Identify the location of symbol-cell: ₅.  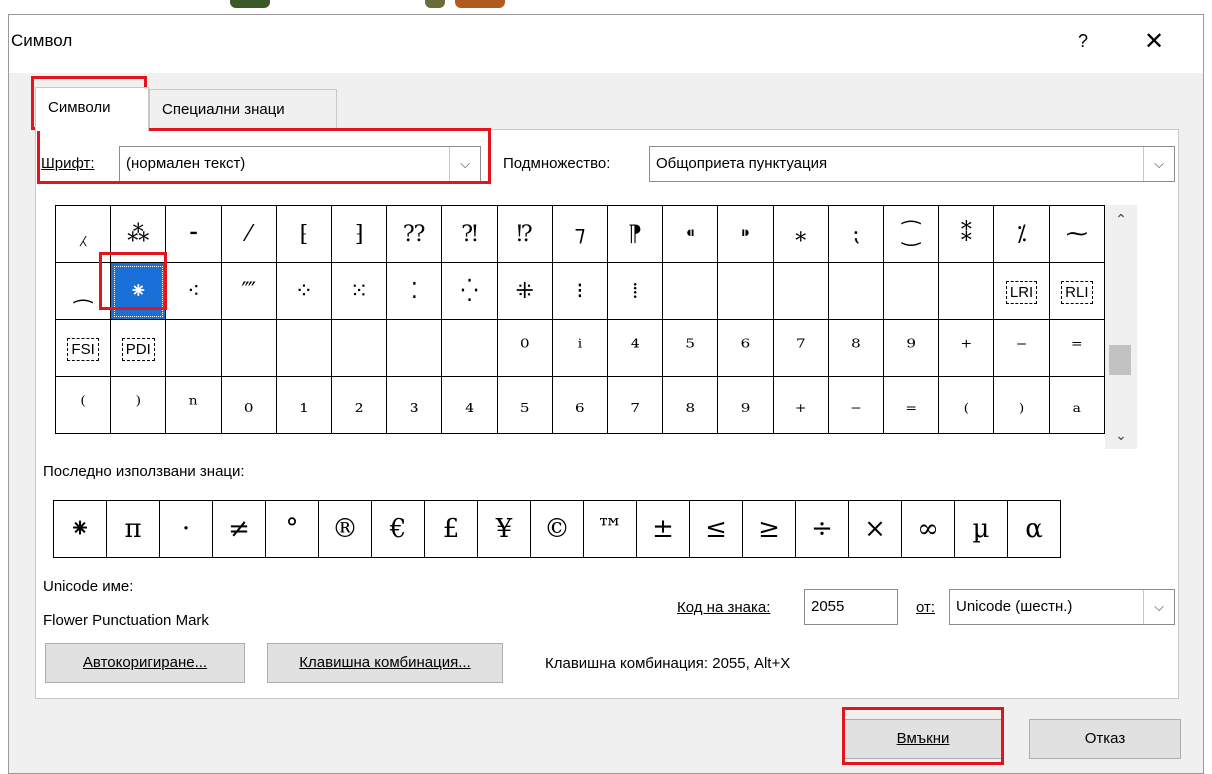
(524, 405).